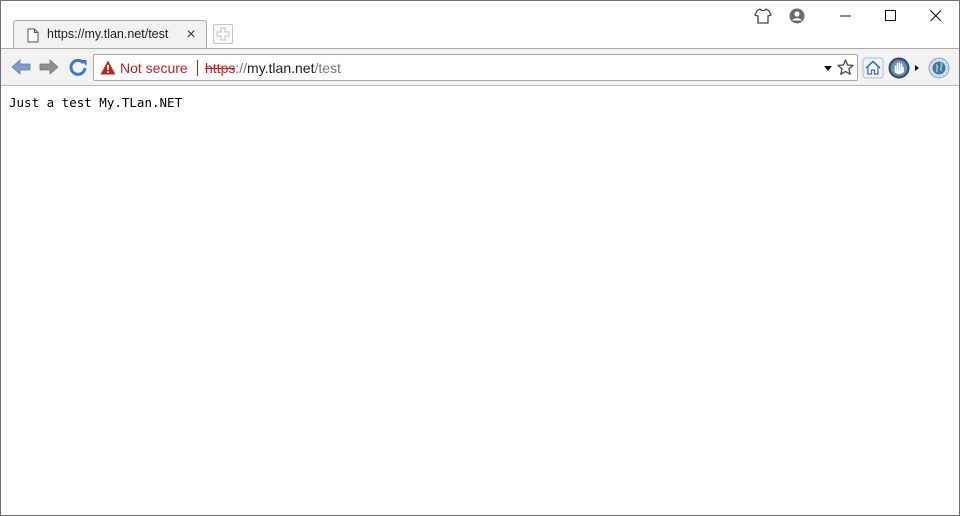 The image size is (960, 516). Describe the element at coordinates (220, 68) in the screenshot. I see `url-scheme: https` at that location.